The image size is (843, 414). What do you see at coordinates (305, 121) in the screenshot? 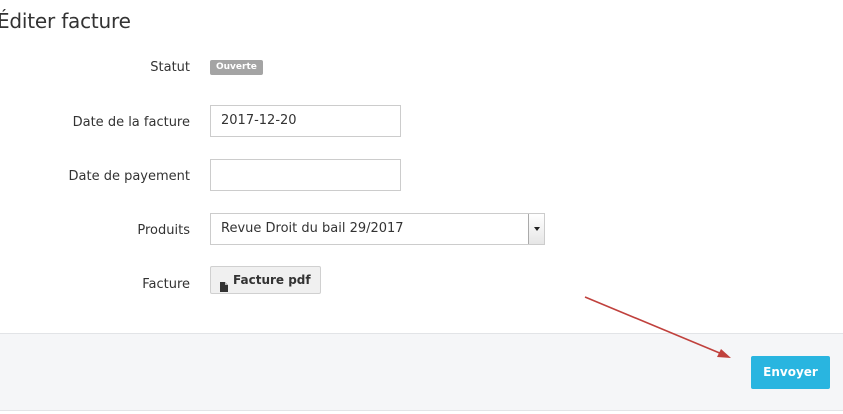
I see `invoice-date-field: 2017-12-20` at bounding box center [305, 121].